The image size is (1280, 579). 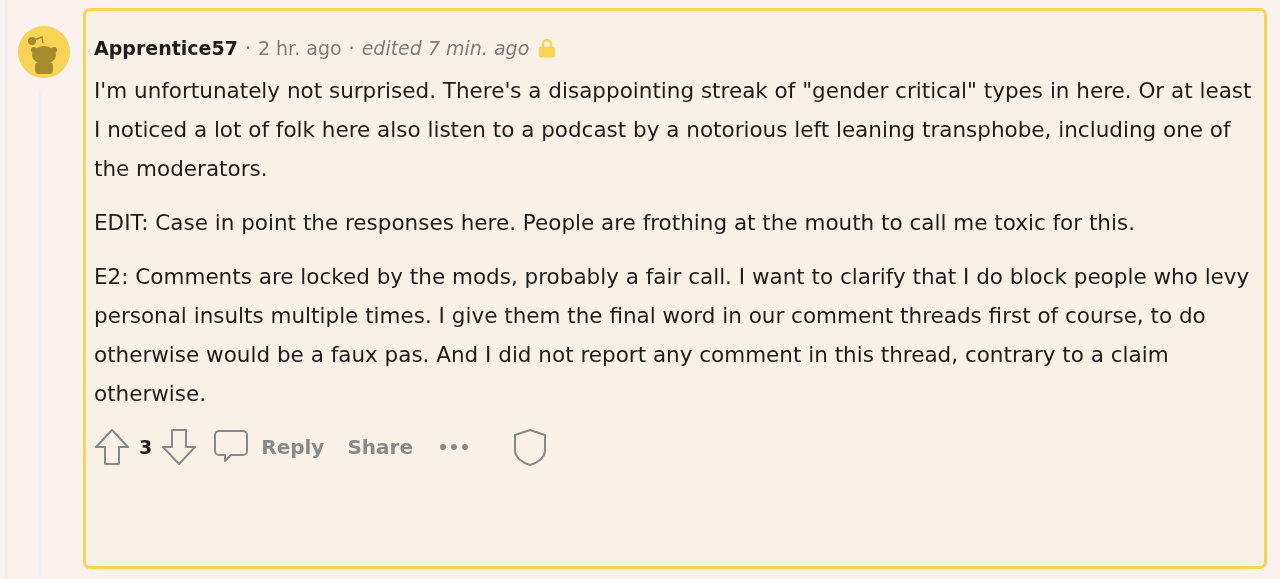 I want to click on username-link: Apprentice57, so click(x=166, y=48).